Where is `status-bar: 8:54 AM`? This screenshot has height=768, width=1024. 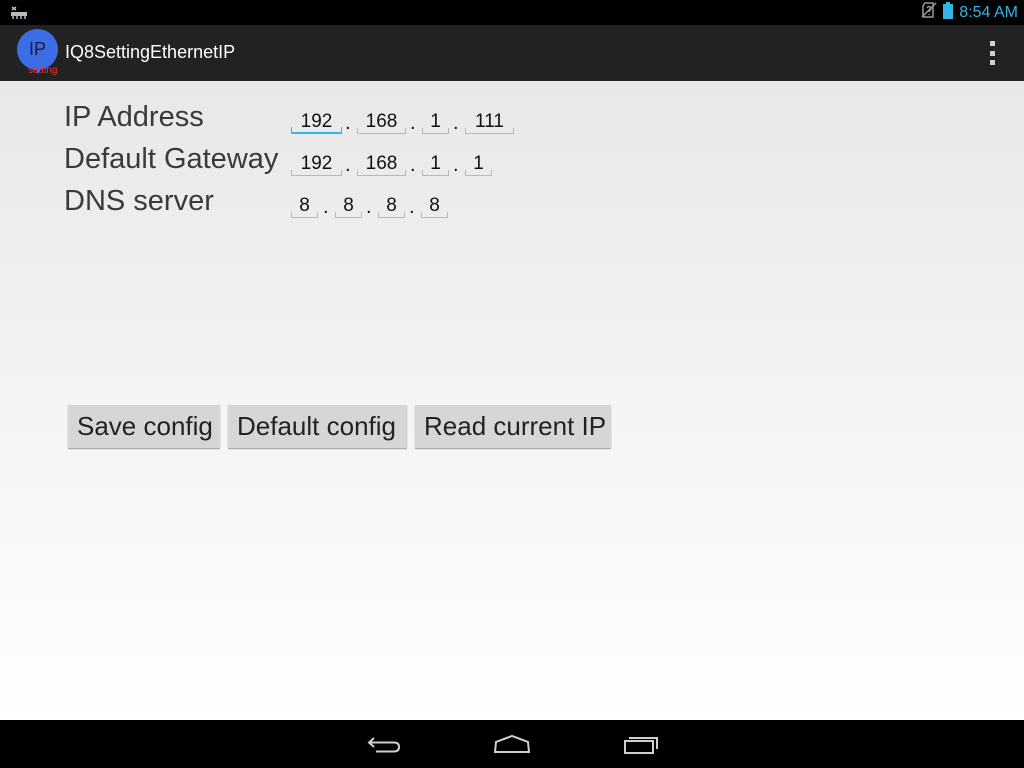 status-bar: 8:54 AM is located at coordinates (512, 12).